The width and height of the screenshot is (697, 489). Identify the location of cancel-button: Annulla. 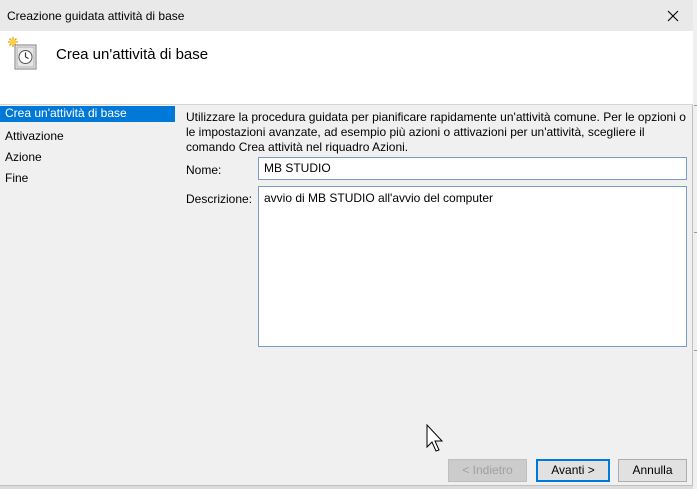
(652, 470).